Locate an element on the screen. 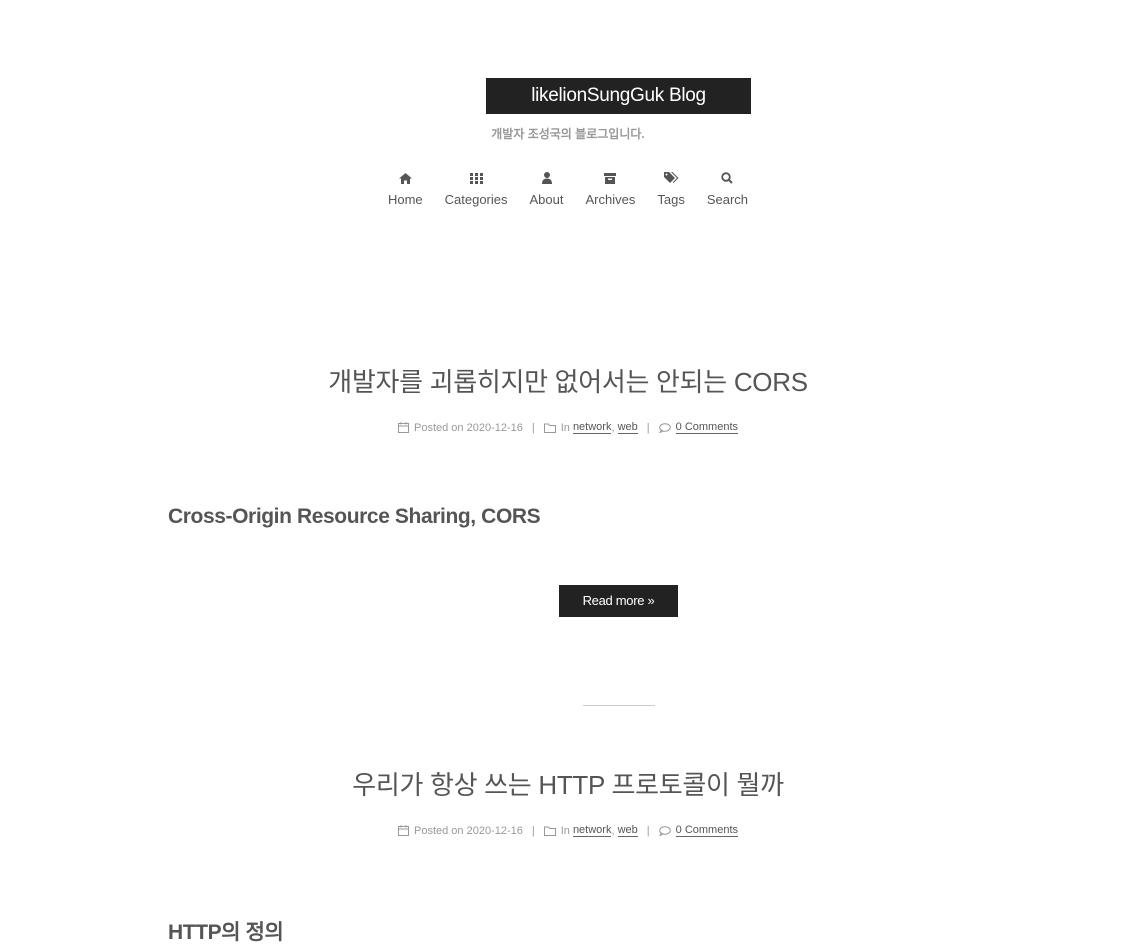 This screenshot has height=946, width=1136. excerpt-heading: Cross-Origin Resource Sharing, CORS is located at coordinates (354, 516).